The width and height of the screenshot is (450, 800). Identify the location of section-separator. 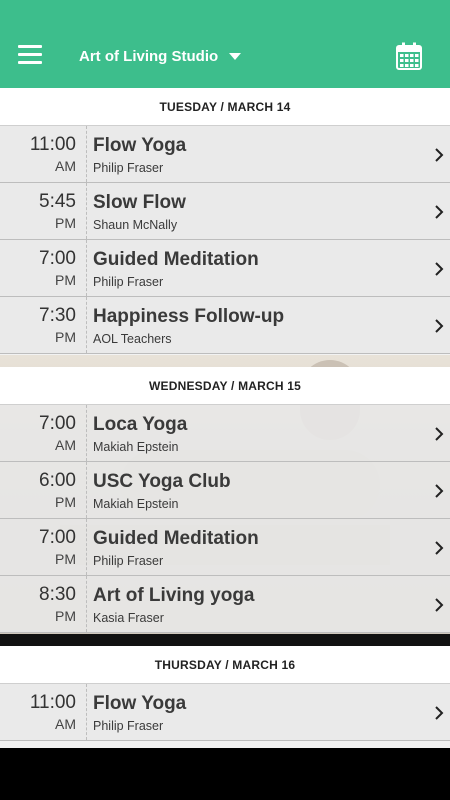
(225, 640).